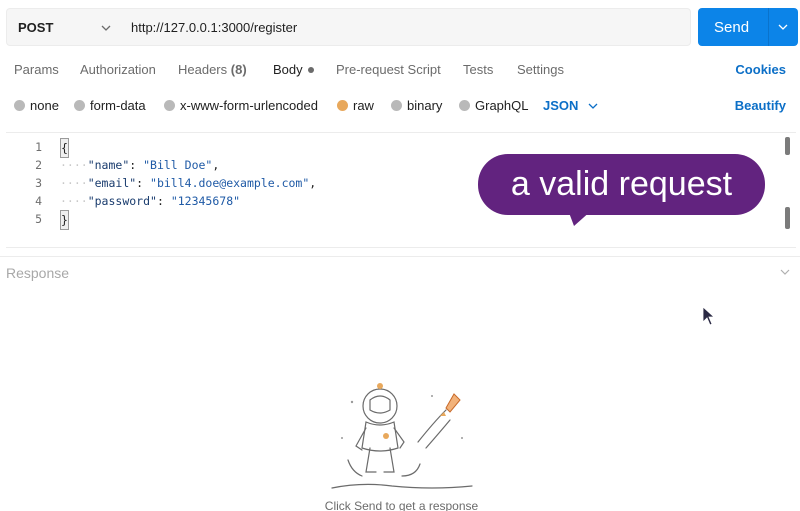 Image resolution: width=800 pixels, height=511 pixels. Describe the element at coordinates (388, 69) in the screenshot. I see `tab-pre-request-script: Pre-request Script` at that location.